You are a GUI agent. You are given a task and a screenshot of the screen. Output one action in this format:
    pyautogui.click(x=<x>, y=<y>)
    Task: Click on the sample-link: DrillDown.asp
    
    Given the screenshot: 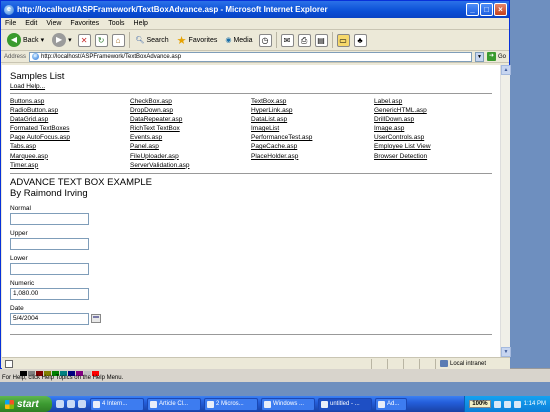 What is the action you would take?
    pyautogui.click(x=434, y=119)
    